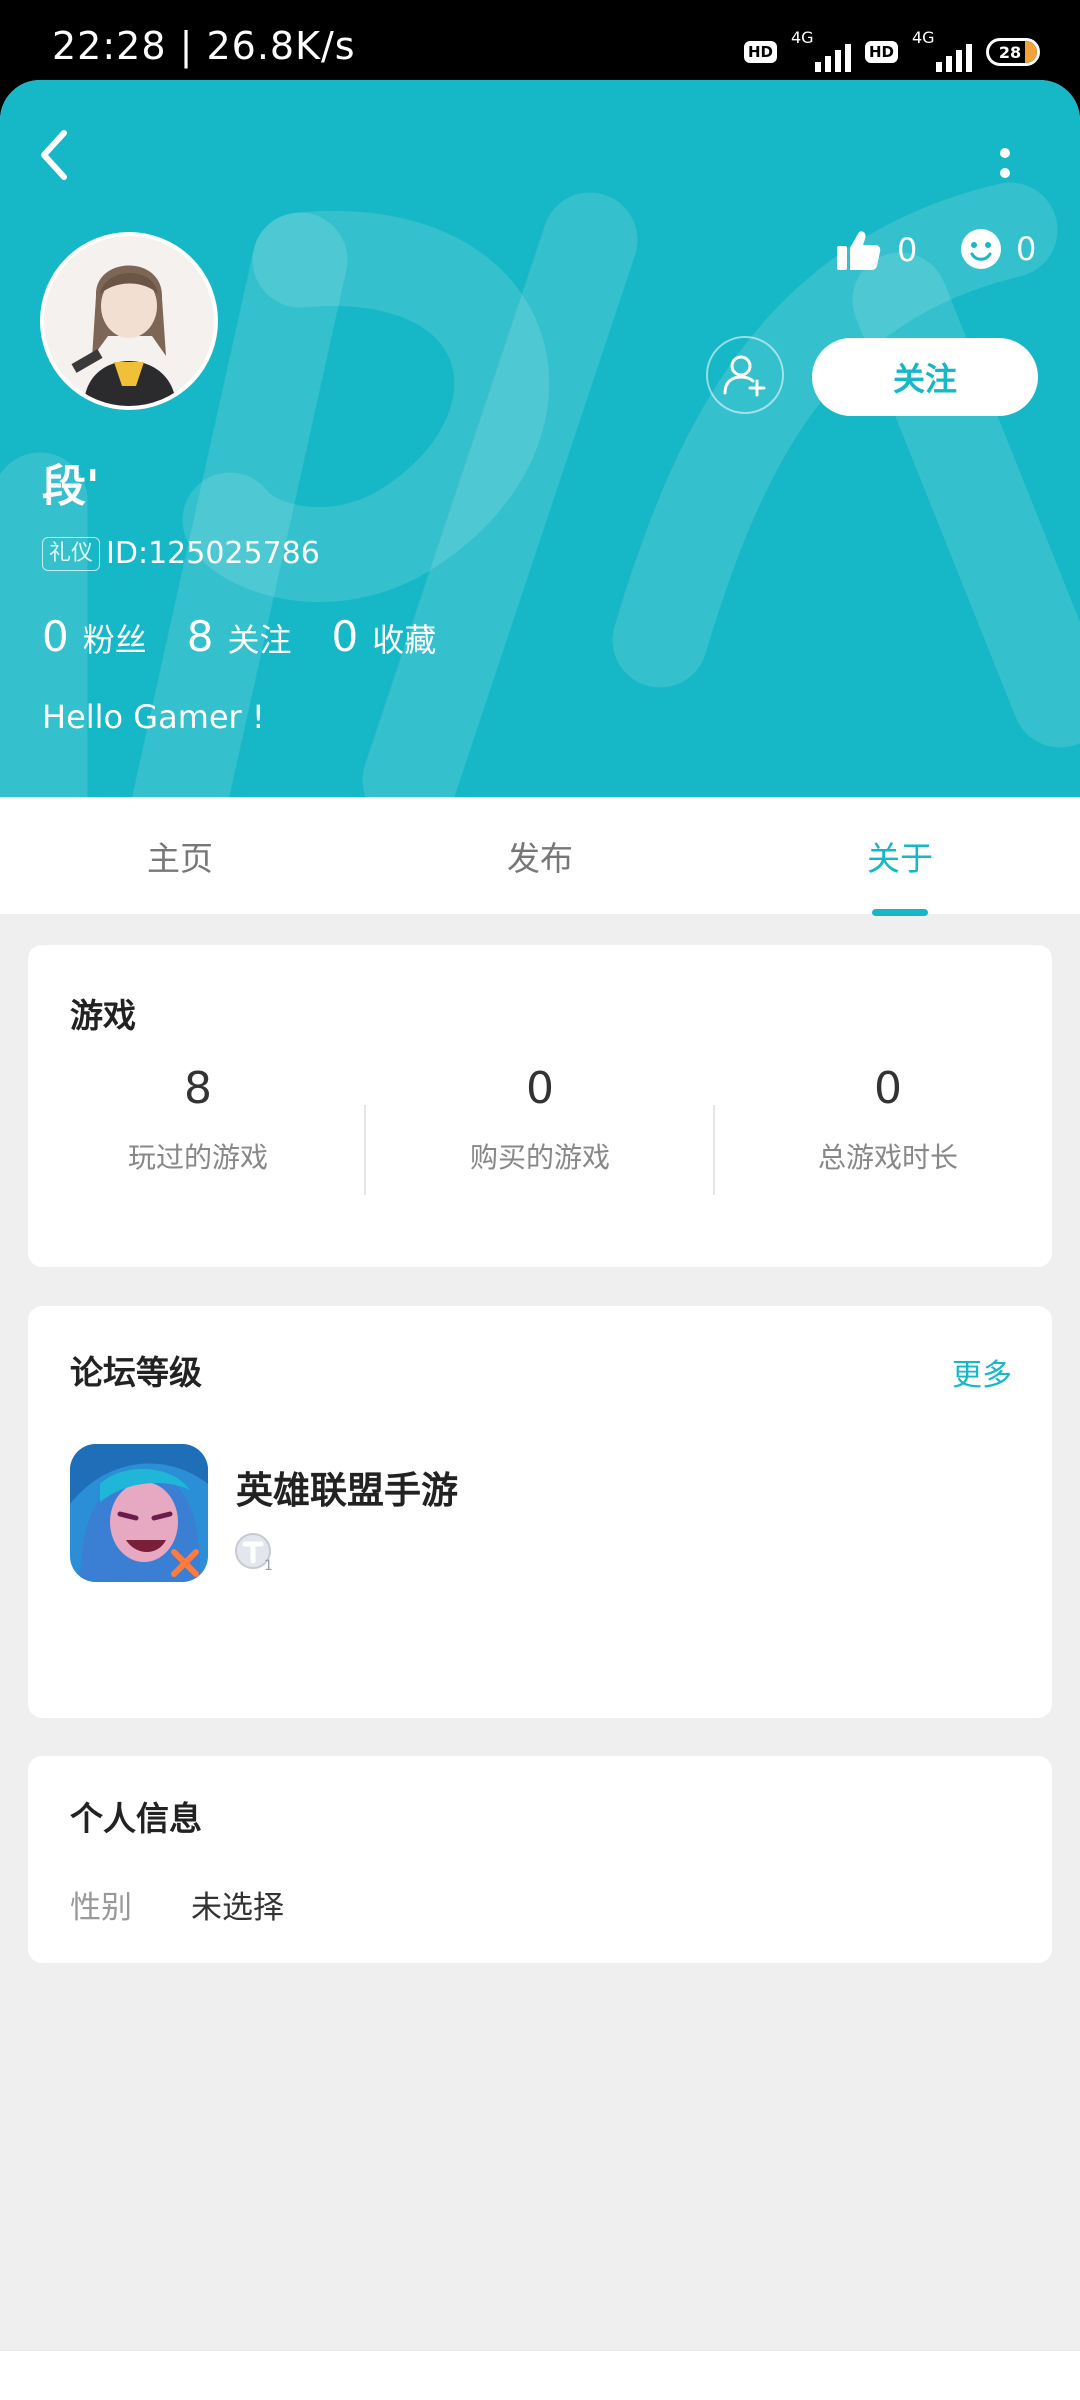 The image size is (1080, 2400). I want to click on hd-icon: HD, so click(760, 52).